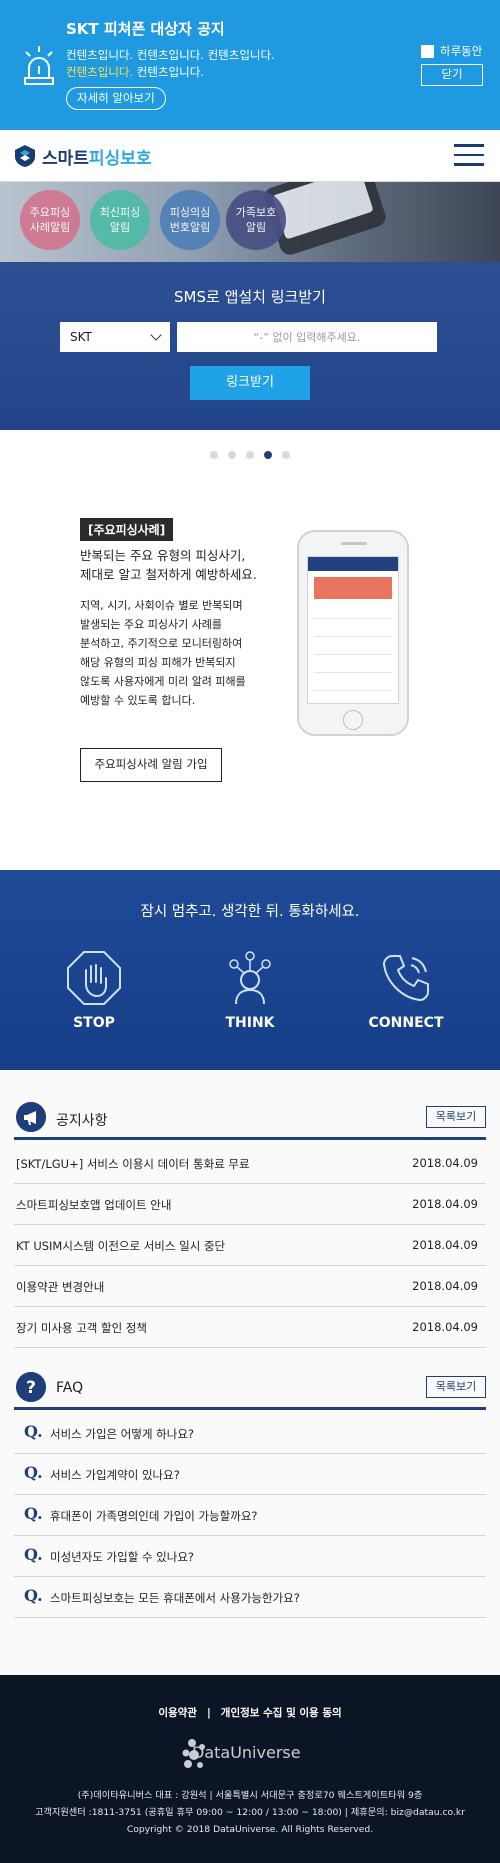  I want to click on sms-link-section: SMS로 앱설치 링크받기 SKT 링크받기, so click(250, 346).